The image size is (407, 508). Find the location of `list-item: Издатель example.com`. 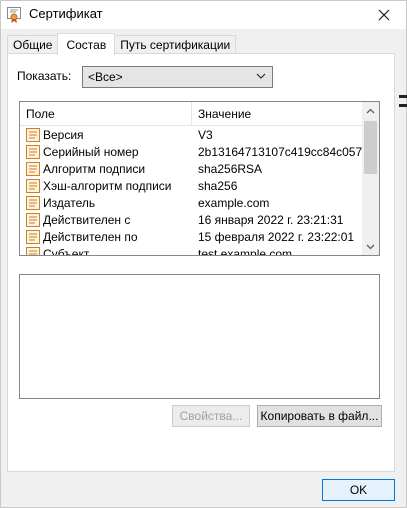

list-item: Издатель example.com is located at coordinates (191, 202).